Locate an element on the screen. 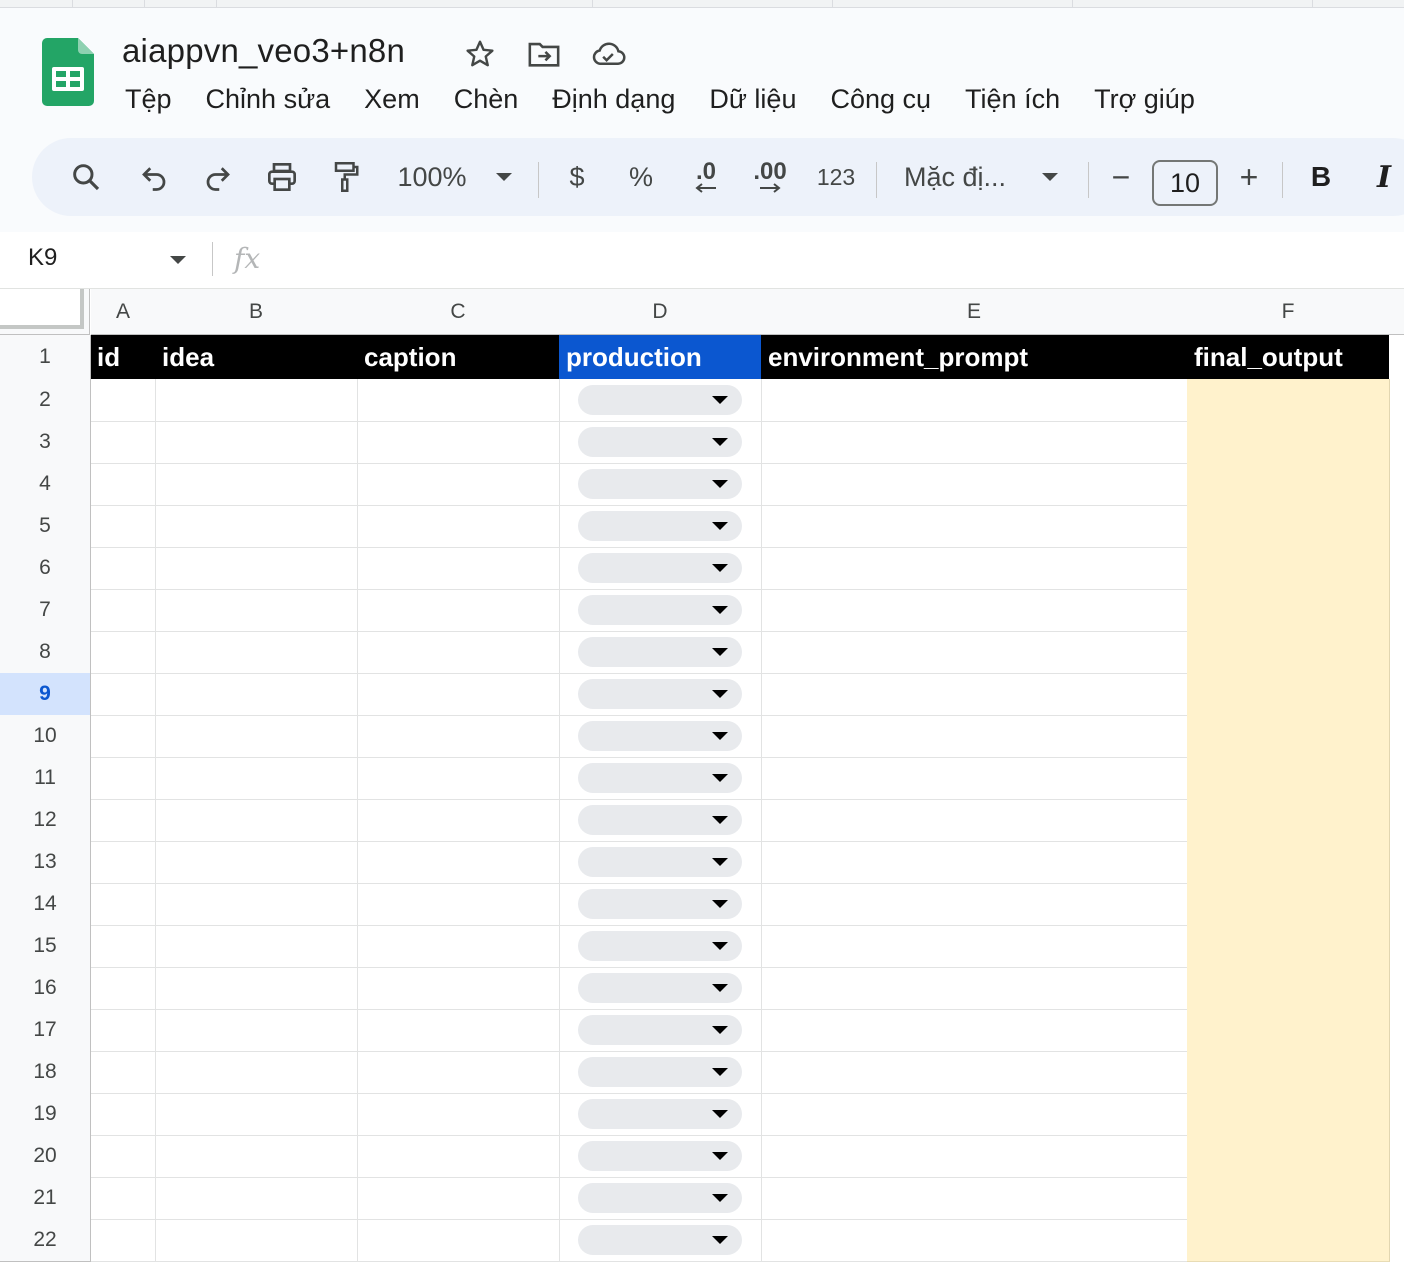 This screenshot has height=1266, width=1404. cell-c21 is located at coordinates (458, 1198).